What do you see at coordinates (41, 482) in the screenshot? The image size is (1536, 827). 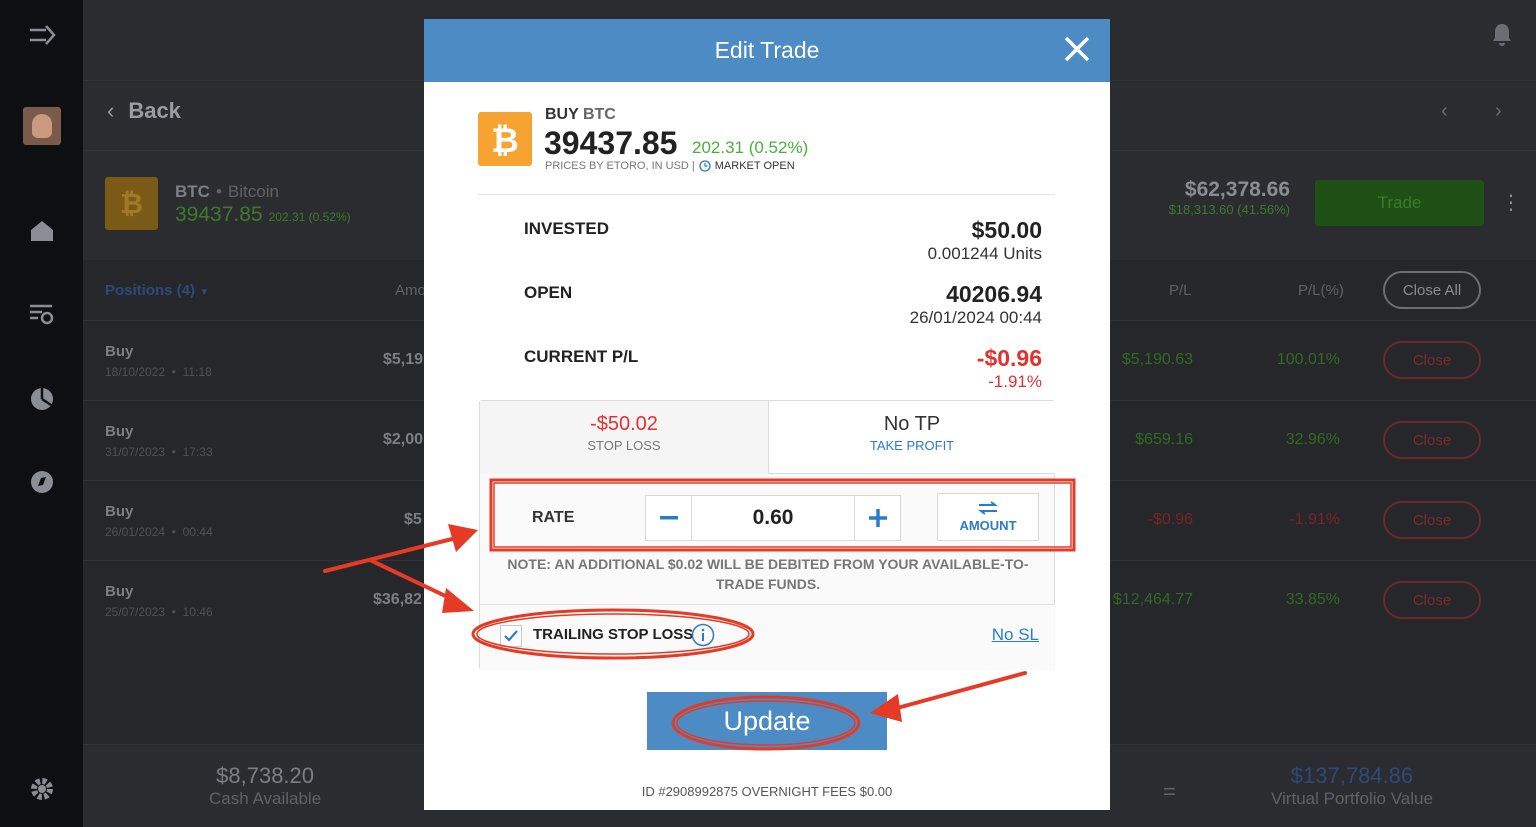 I see `discover-icon` at bounding box center [41, 482].